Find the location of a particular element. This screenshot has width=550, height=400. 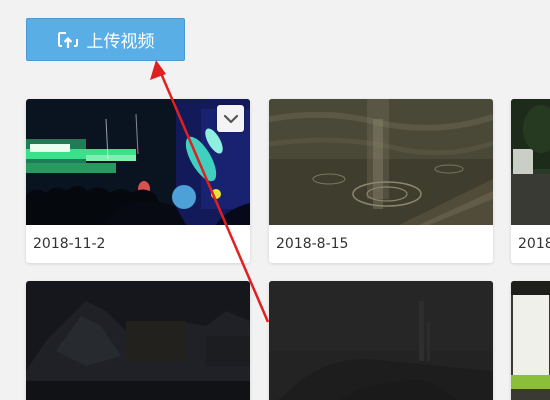

garden-thumbnail-image is located at coordinates (530, 162).